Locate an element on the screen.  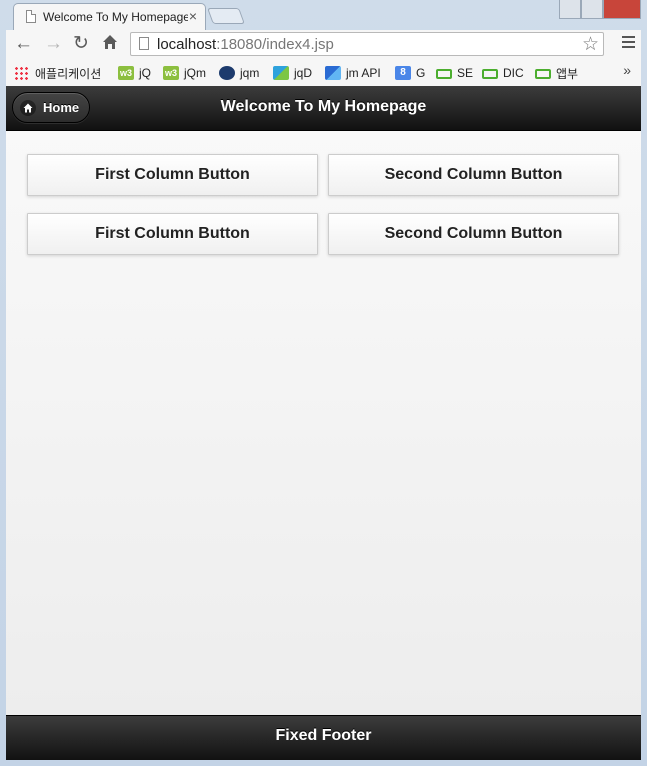
new-tab-button is located at coordinates (226, 16).